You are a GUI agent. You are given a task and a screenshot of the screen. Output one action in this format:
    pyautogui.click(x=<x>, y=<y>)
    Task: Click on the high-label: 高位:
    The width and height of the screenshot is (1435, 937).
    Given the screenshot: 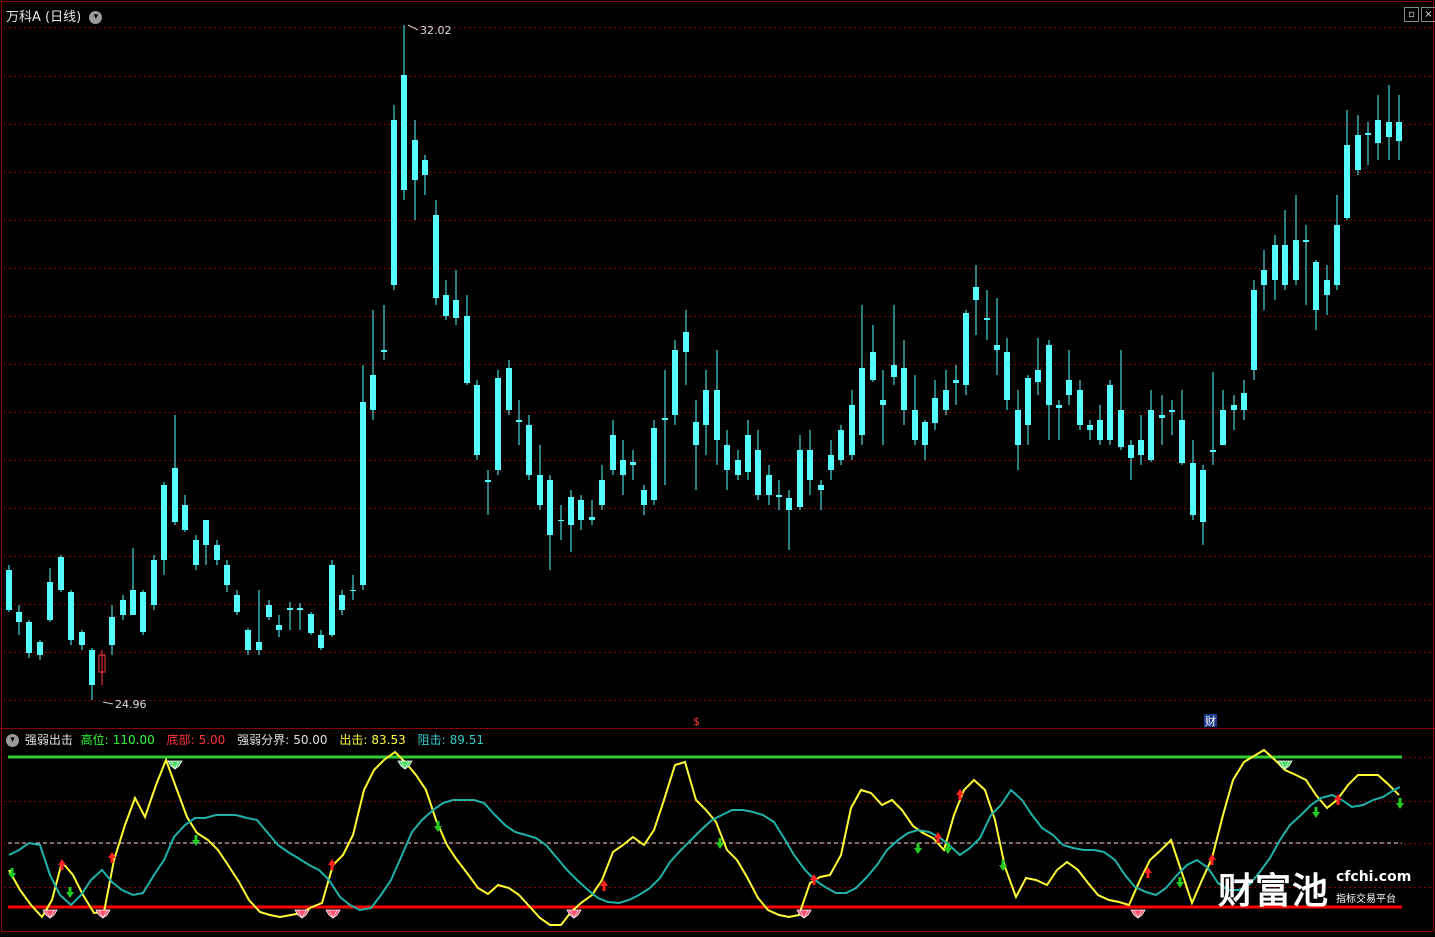 What is the action you would take?
    pyautogui.click(x=94, y=740)
    